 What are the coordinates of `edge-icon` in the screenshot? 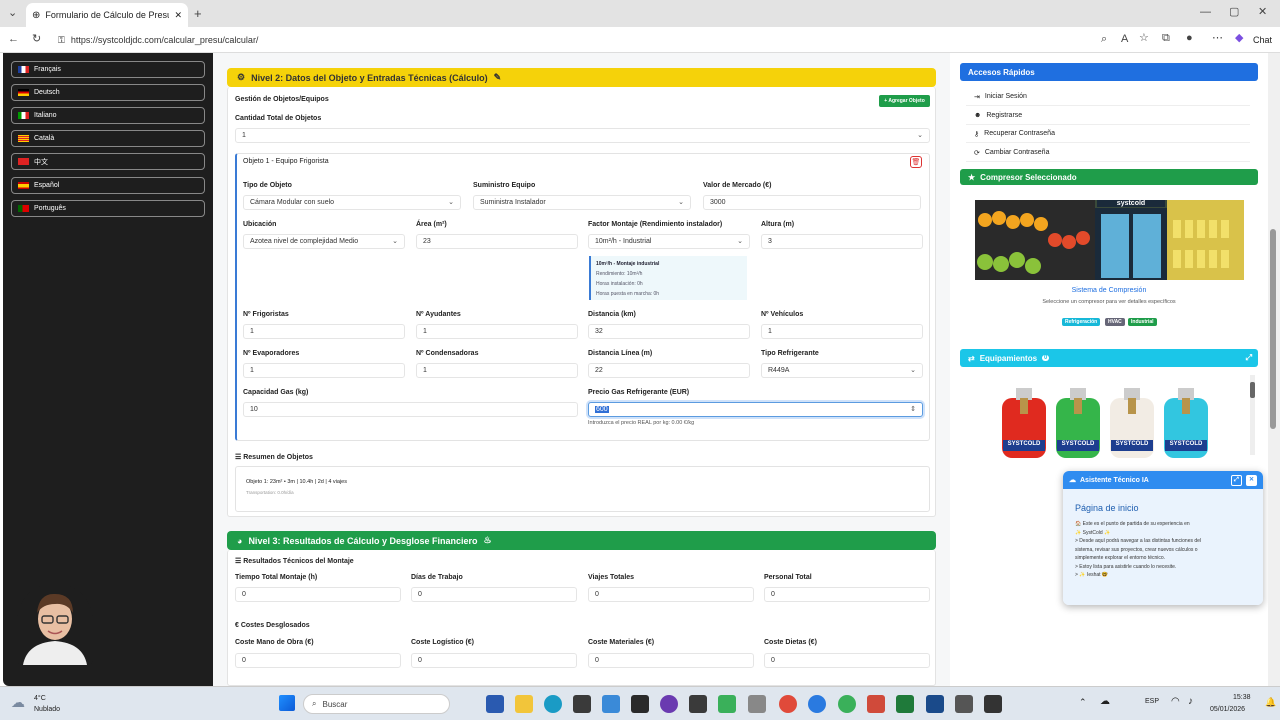 It's located at (553, 704).